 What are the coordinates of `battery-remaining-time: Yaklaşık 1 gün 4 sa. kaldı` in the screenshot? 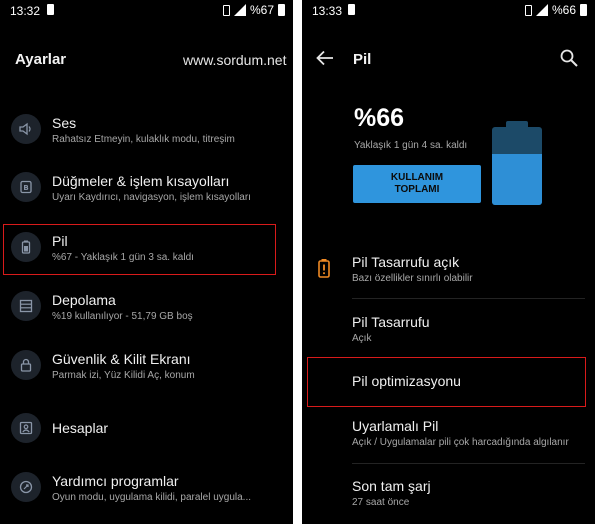 It's located at (411, 145).